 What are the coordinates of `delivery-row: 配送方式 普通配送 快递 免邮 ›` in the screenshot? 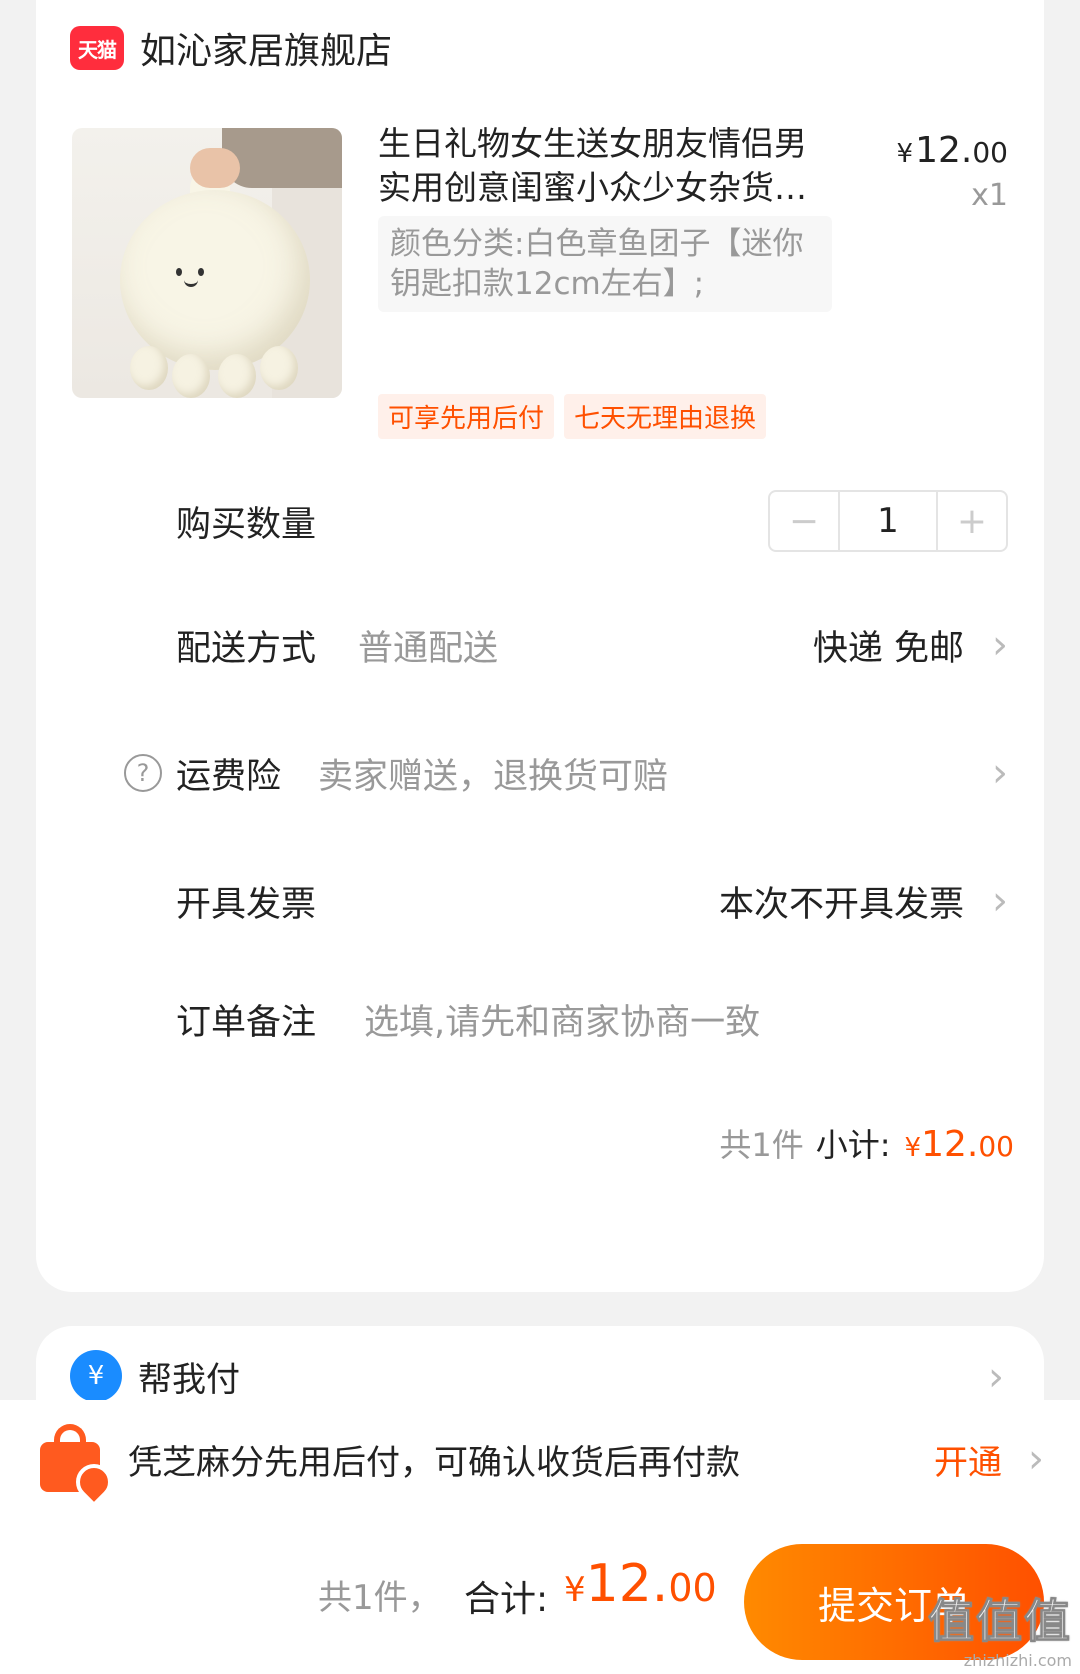 It's located at (592, 645).